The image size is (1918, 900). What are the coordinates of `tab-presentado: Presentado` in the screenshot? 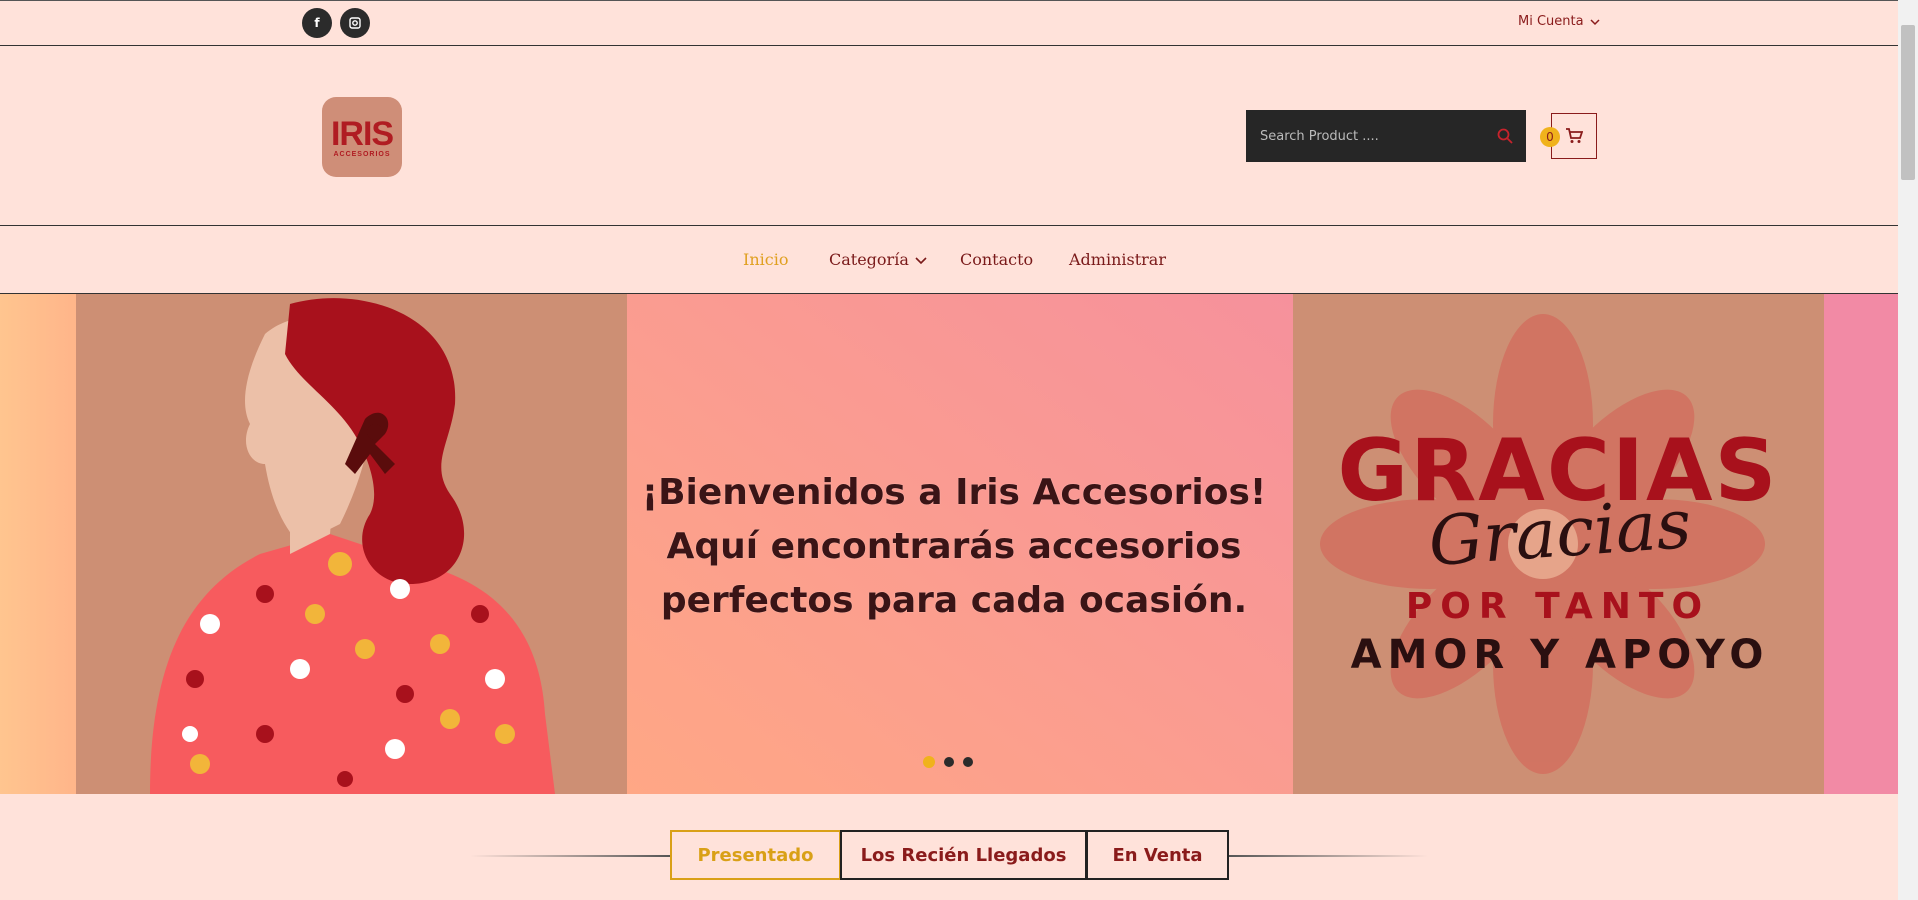 It's located at (755, 855).